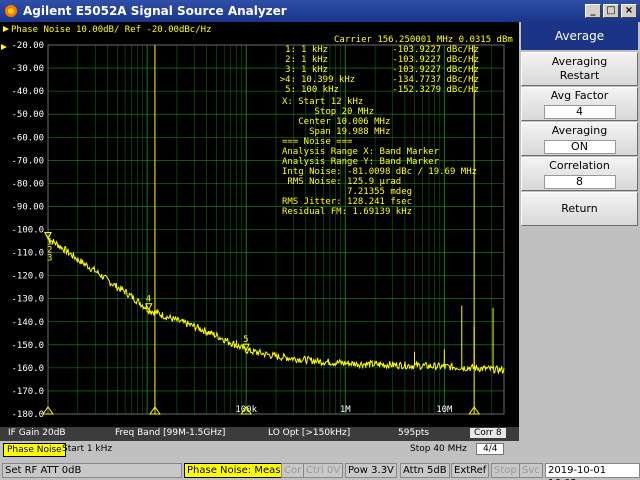 This screenshot has width=640, height=480. What do you see at coordinates (347, 192) in the screenshot?
I see `analysis-line: 7.21355 mdeg` at bounding box center [347, 192].